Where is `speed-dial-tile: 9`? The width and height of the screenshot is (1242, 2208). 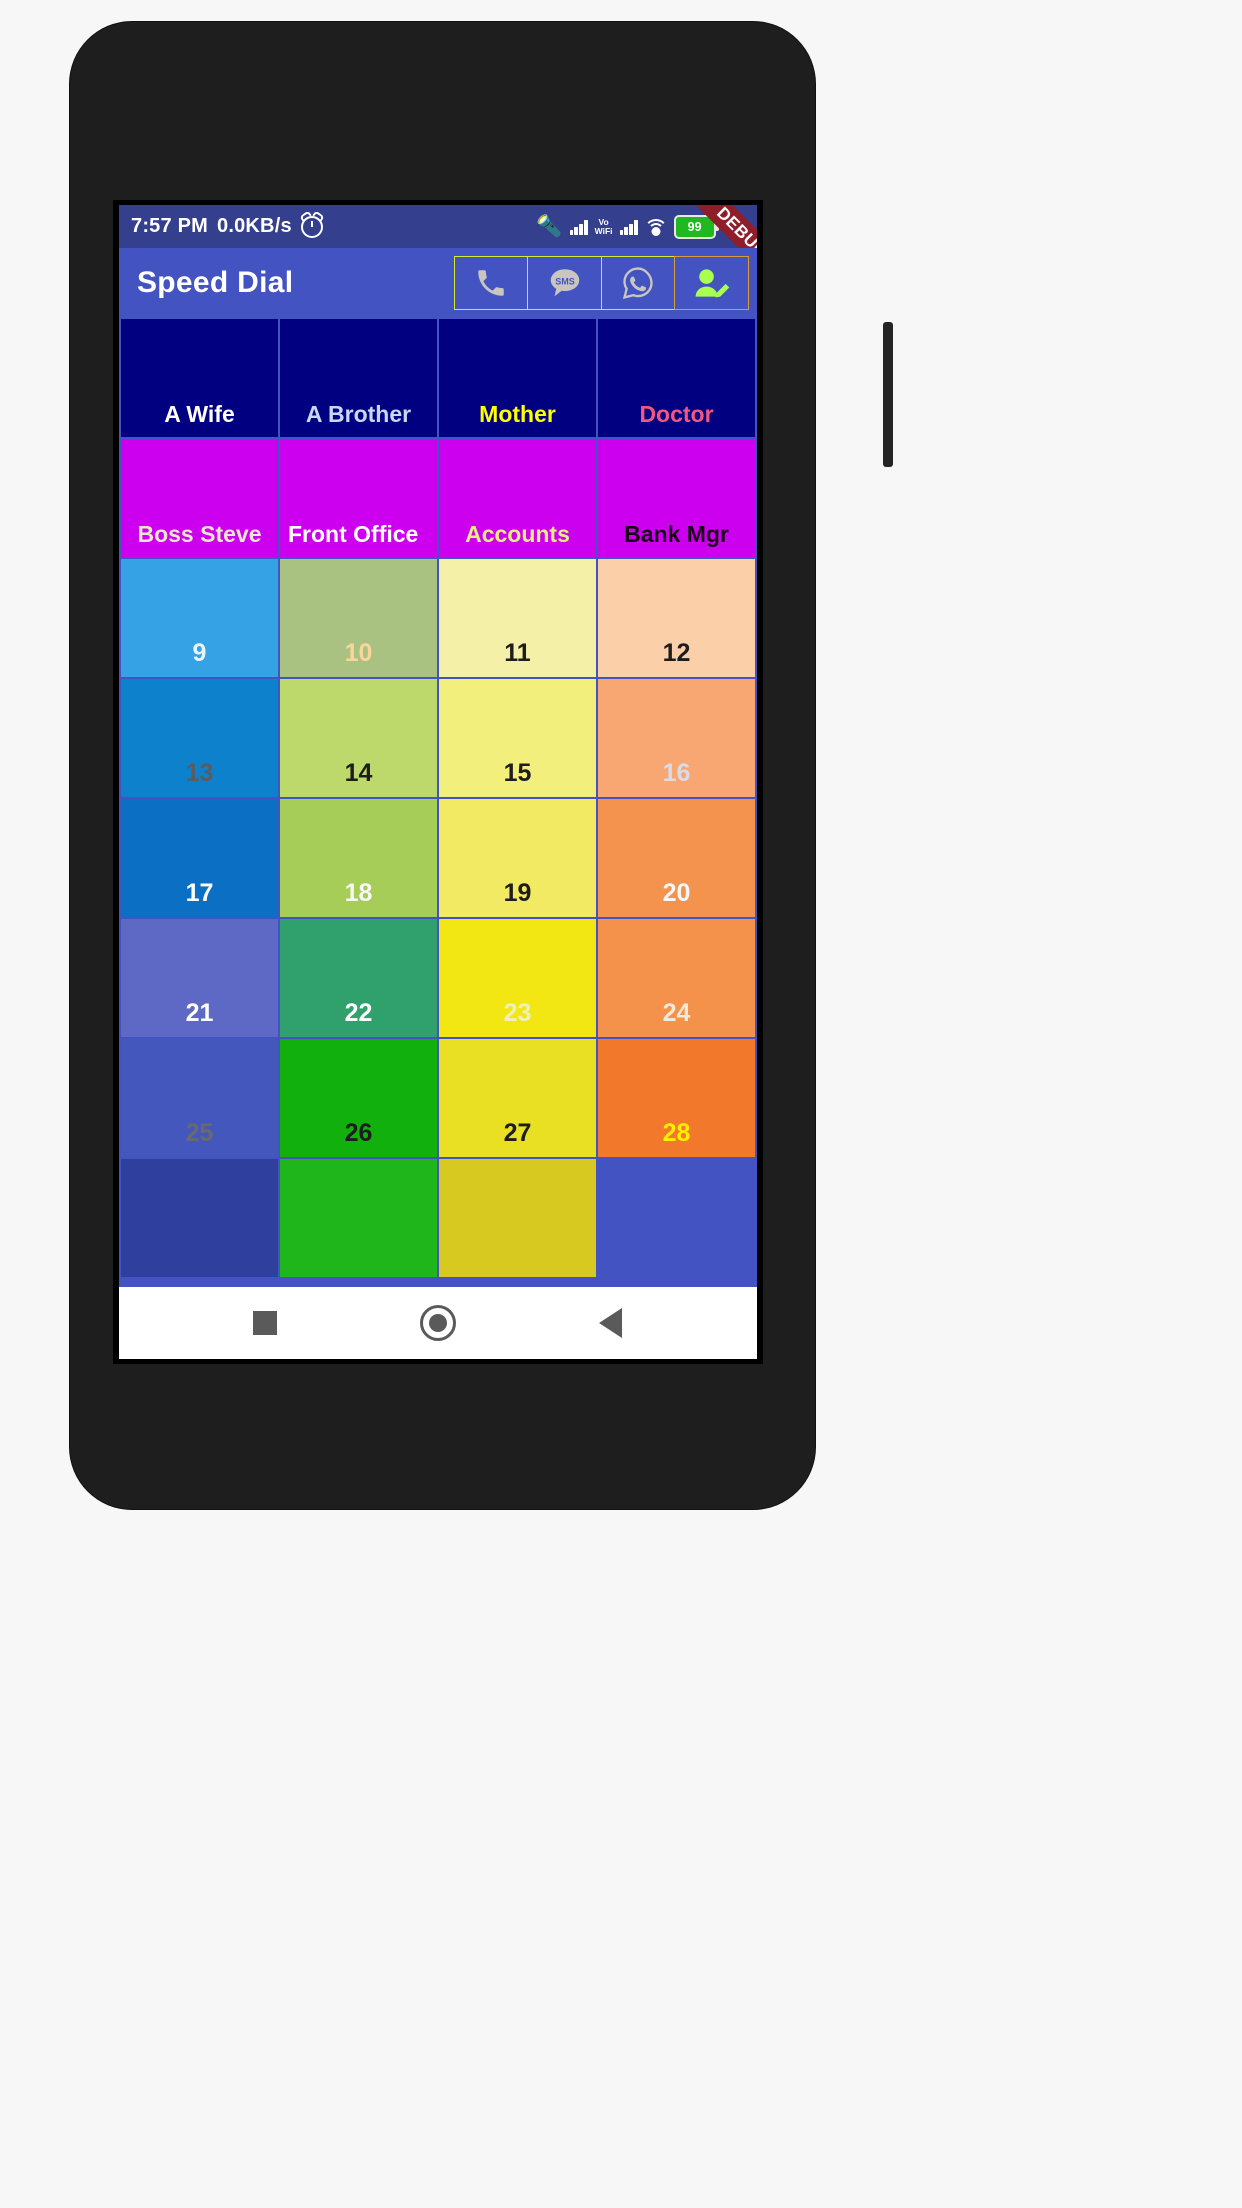
speed-dial-tile: 9 is located at coordinates (199, 618).